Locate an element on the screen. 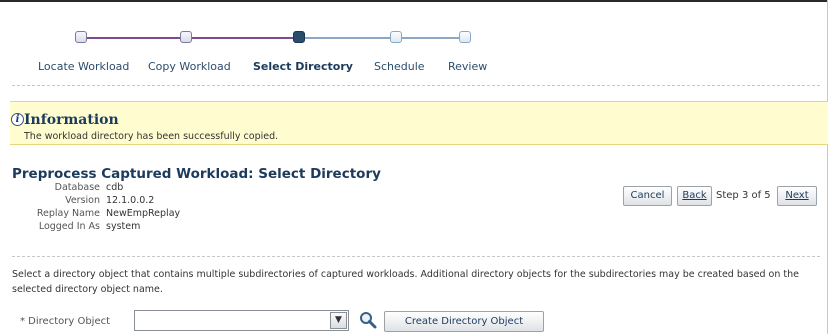 This screenshot has height=334, width=828. step-indicator: Step 3 of 5 is located at coordinates (743, 195).